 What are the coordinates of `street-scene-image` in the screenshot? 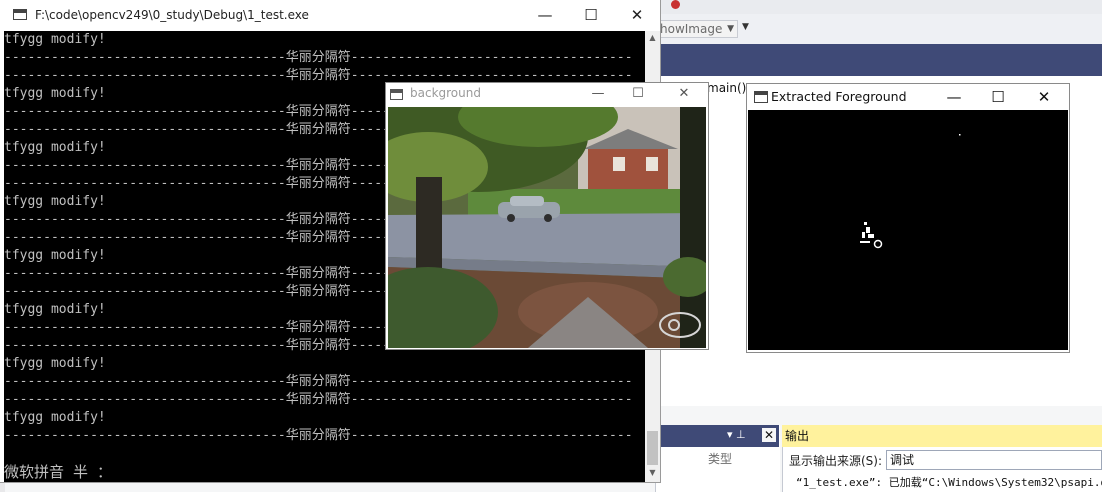 It's located at (547, 227).